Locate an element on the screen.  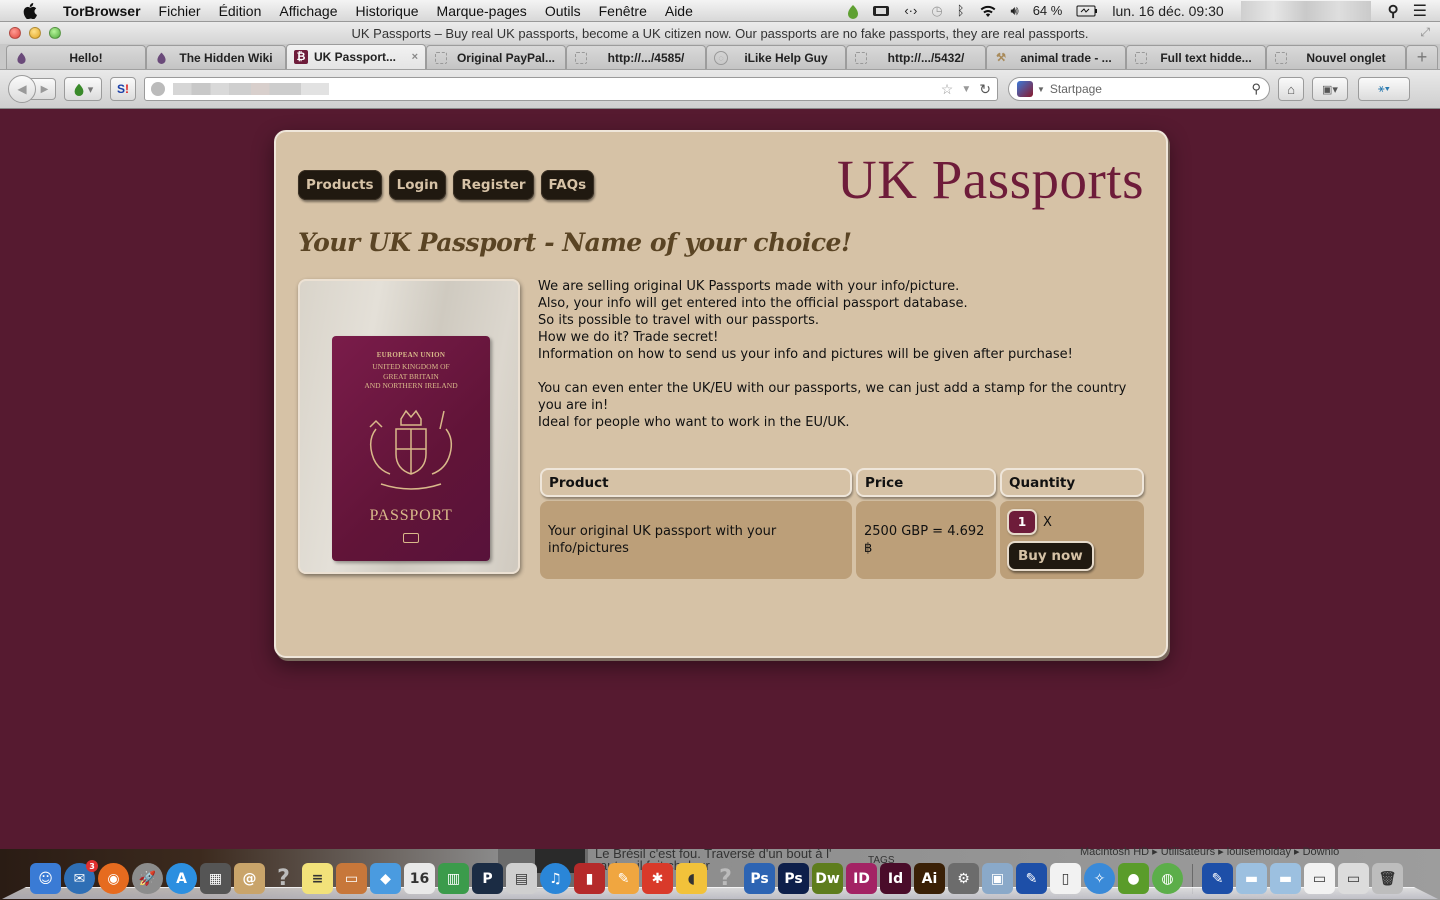
menu-fenetre: Fenêtre is located at coordinates (623, 11).